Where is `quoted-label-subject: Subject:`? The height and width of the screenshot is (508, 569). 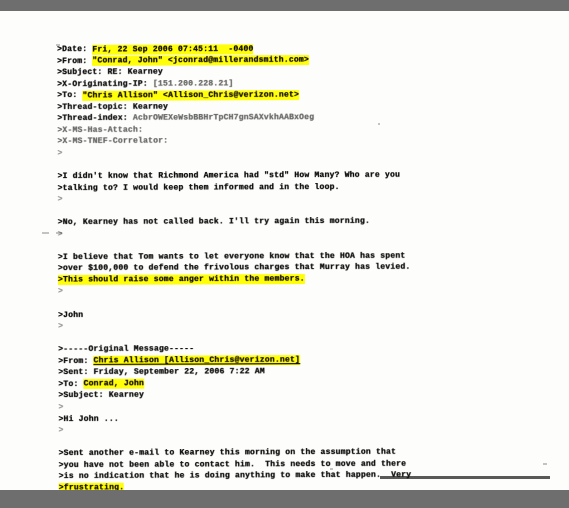 quoted-label-subject: Subject: is located at coordinates (83, 396).